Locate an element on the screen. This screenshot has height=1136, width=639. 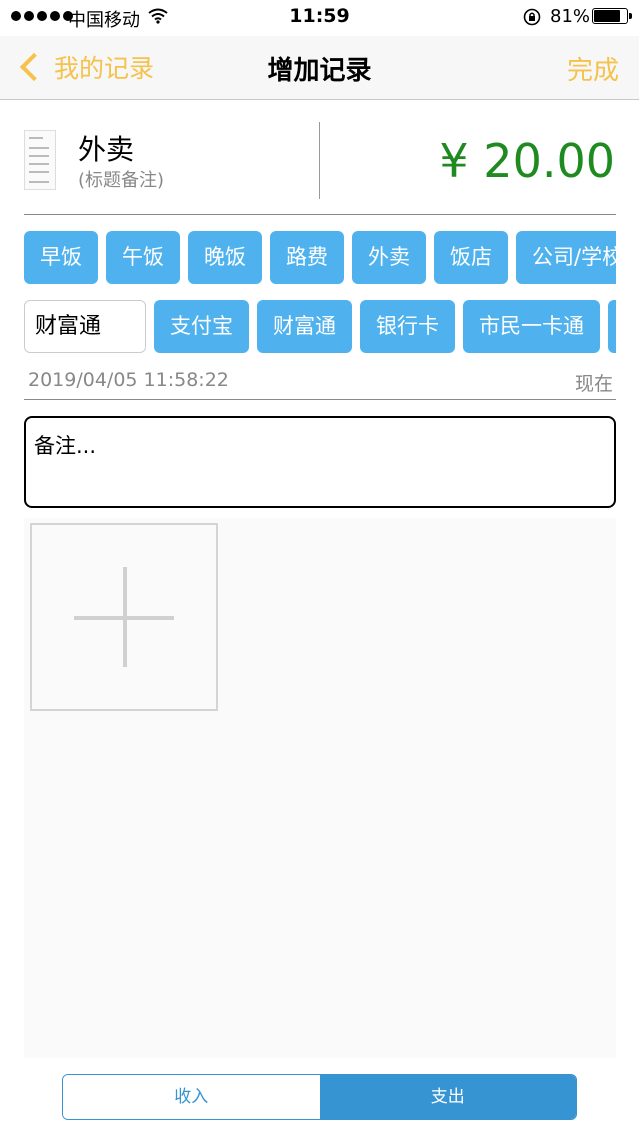
status-bar: 中国移动 11:59 81% is located at coordinates (319, 18).